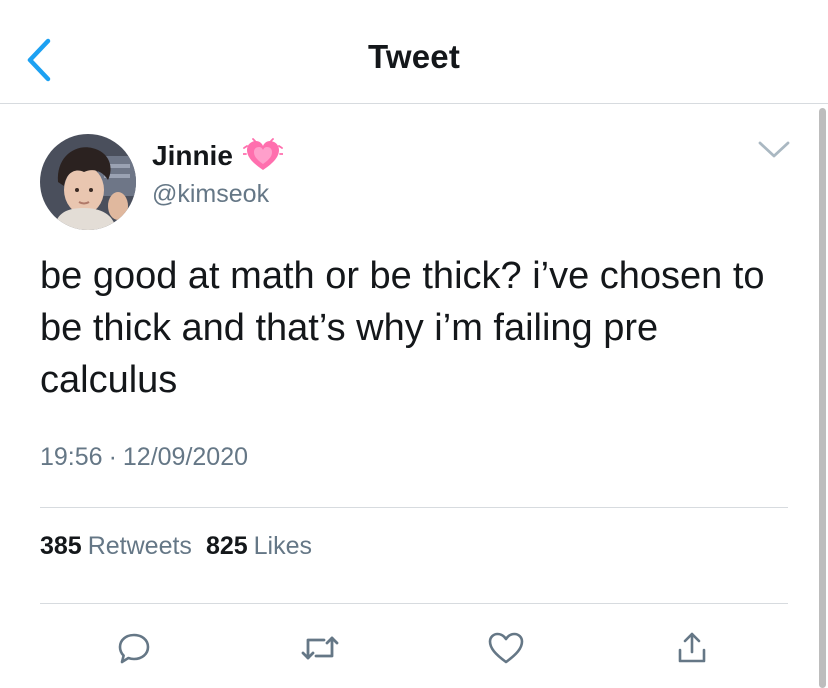  I want to click on tweet-stats: 385 Retweets 825 Likes, so click(176, 546).